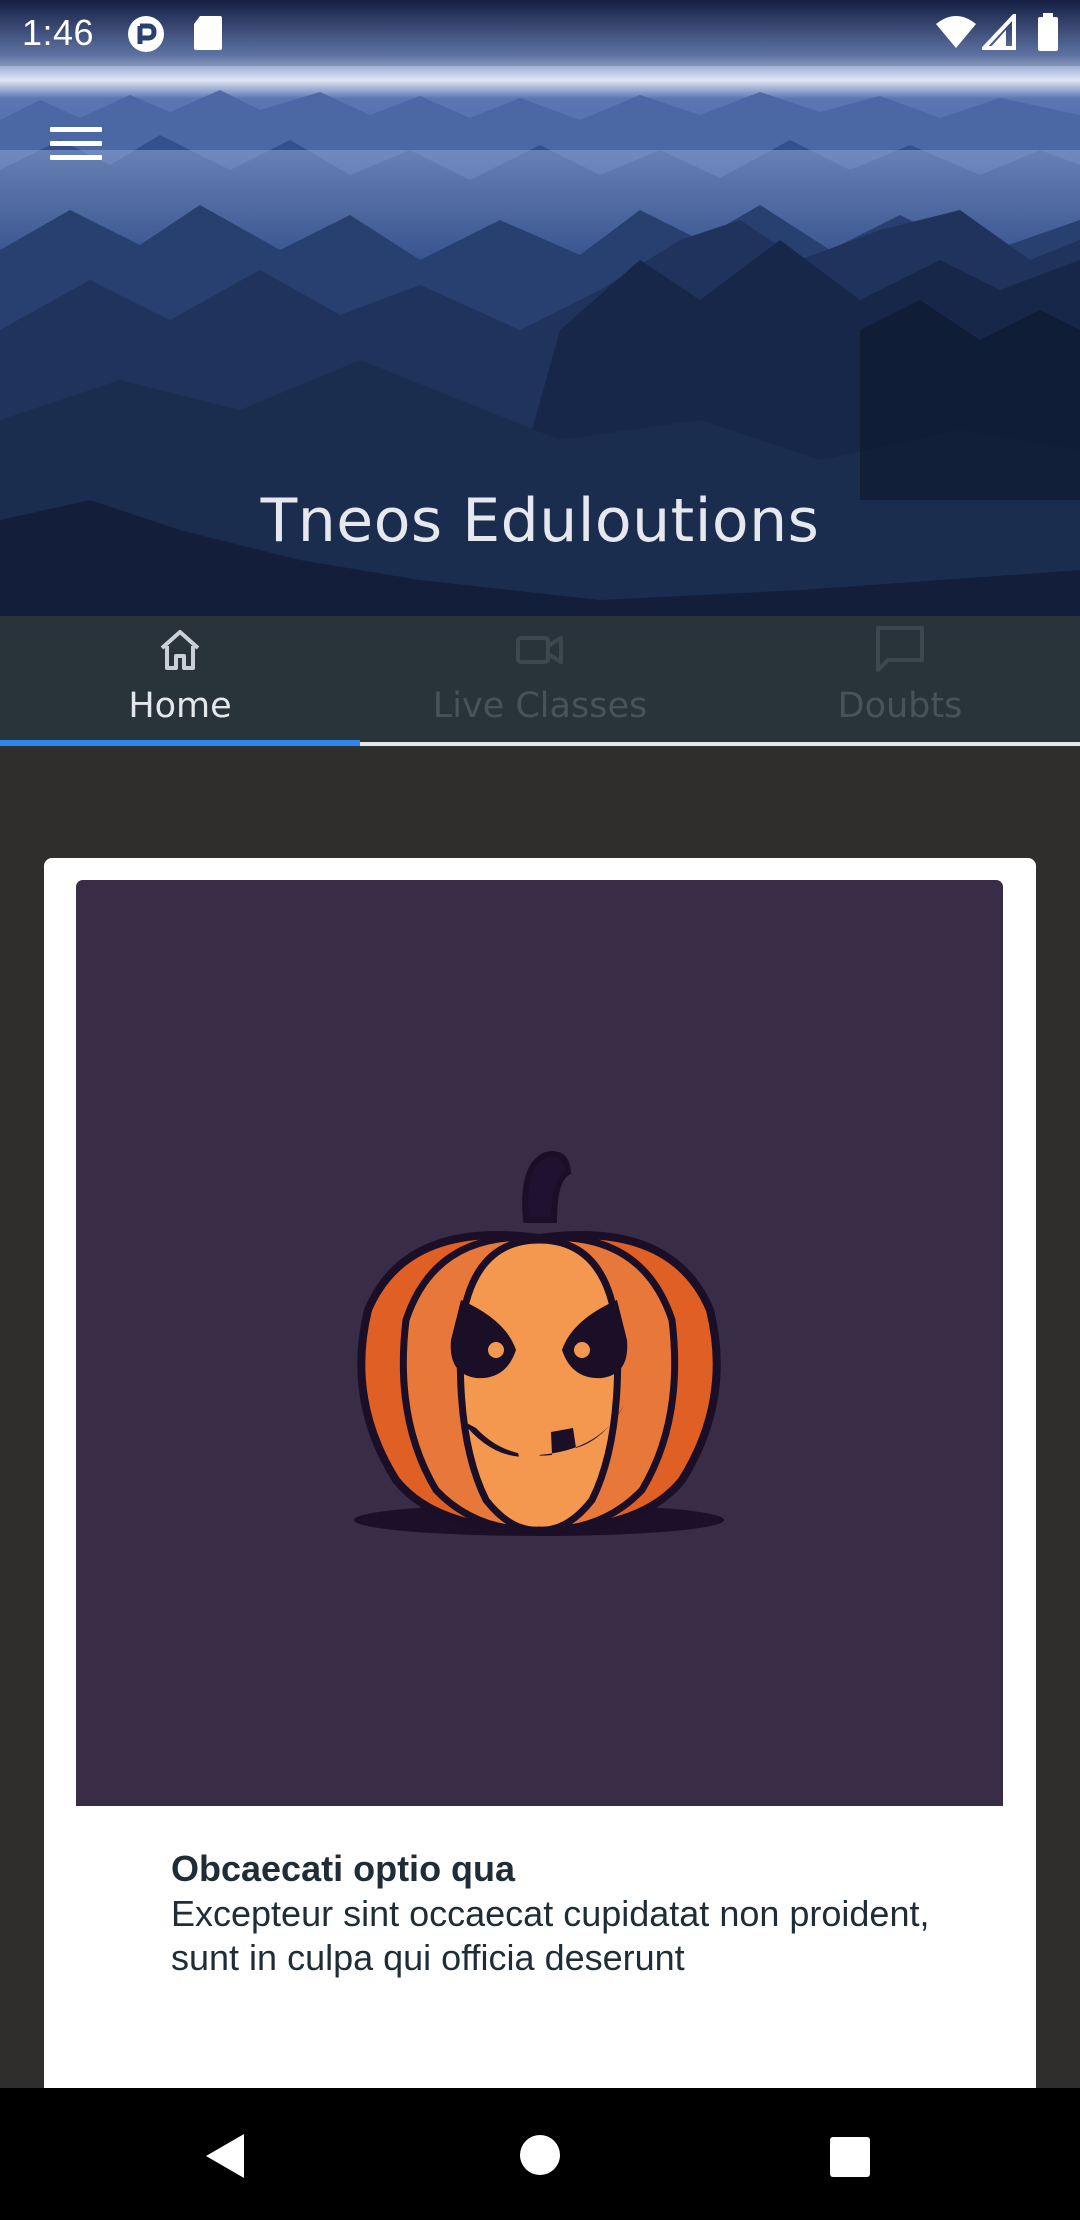  What do you see at coordinates (540, 33) in the screenshot?
I see `status-bar: 1:46` at bounding box center [540, 33].